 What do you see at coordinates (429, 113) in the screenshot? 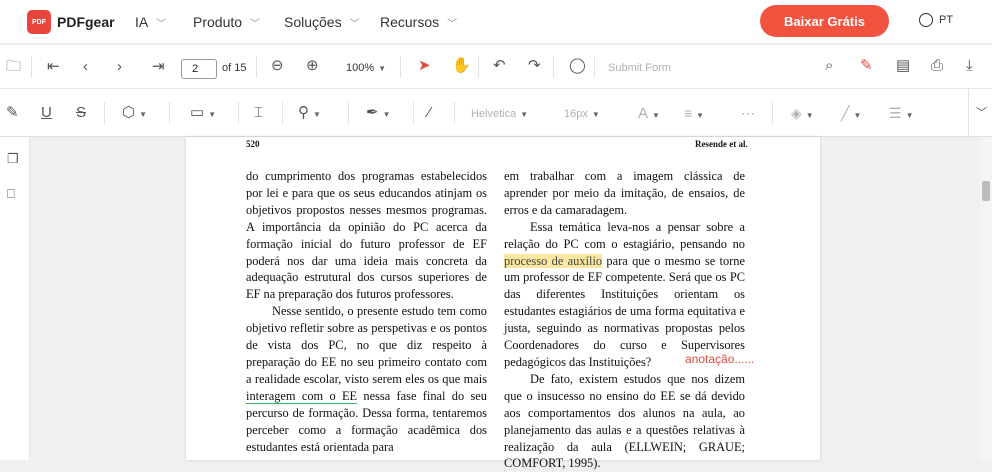
I see `brush-icon: ⁄` at bounding box center [429, 113].